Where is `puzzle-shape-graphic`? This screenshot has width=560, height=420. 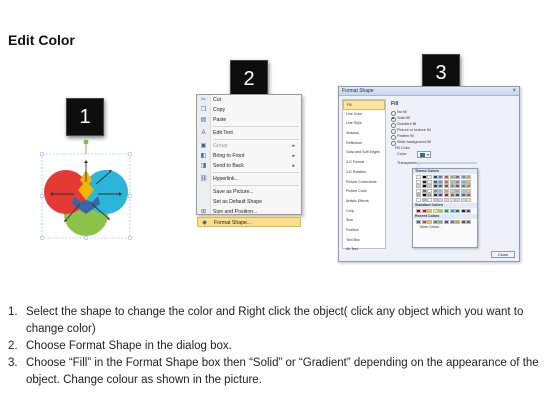 puzzle-shape-graphic is located at coordinates (86, 190).